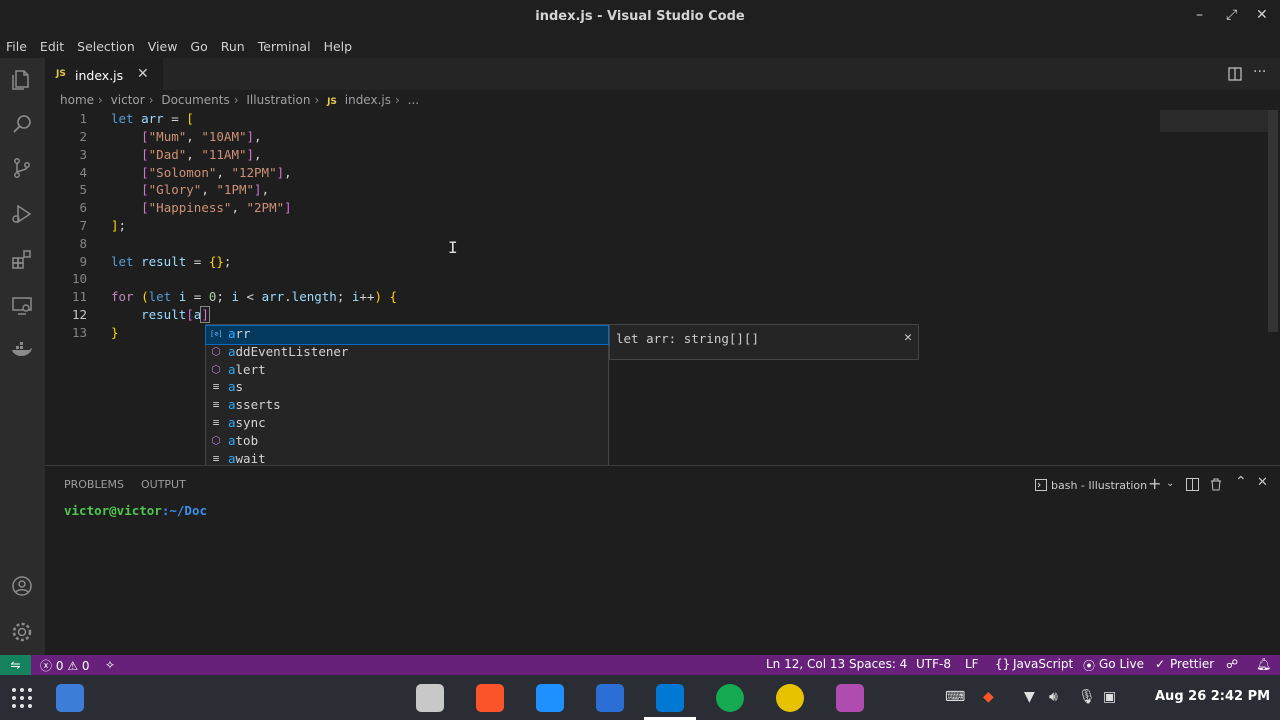 This screenshot has width=1280, height=720. Describe the element at coordinates (65, 665) in the screenshot. I see `problems-status: ⓧ 0 ⚠ 0` at that location.